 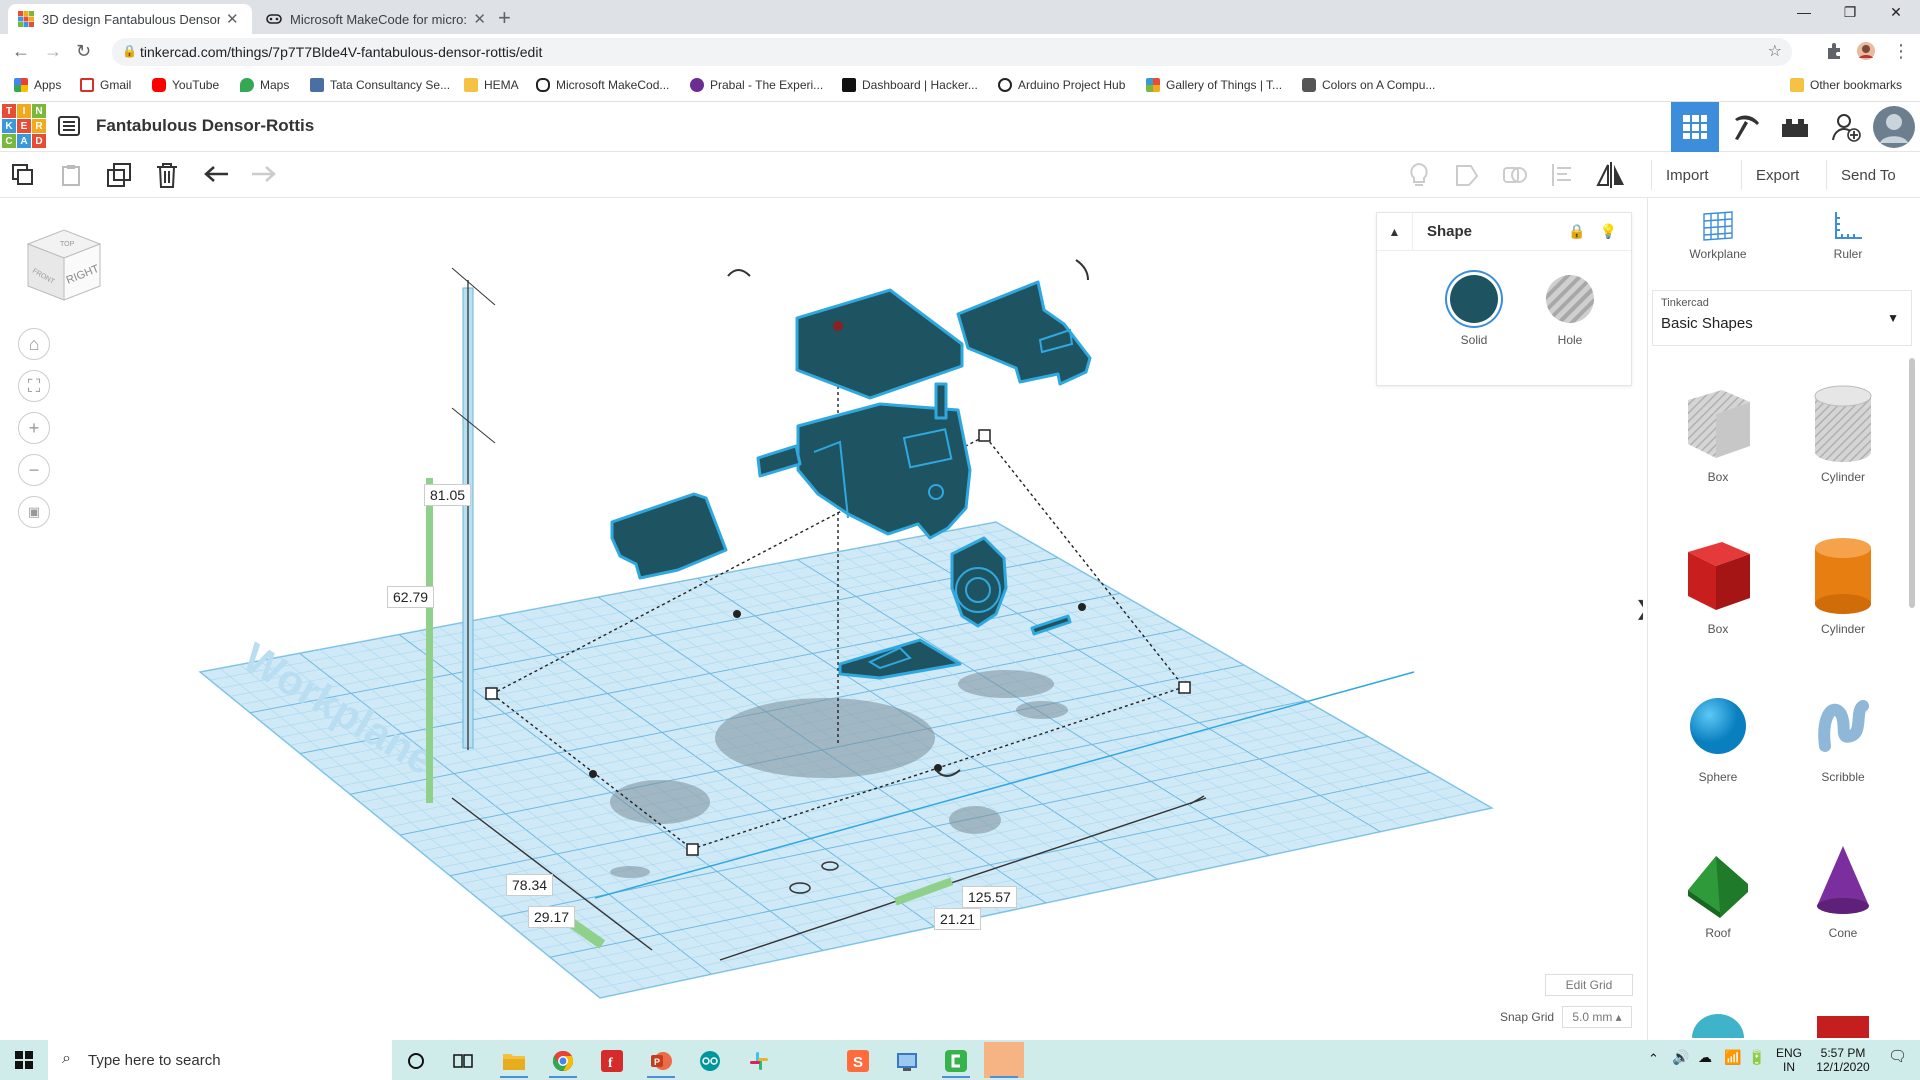 I want to click on clock: 5:57 PM 12/1/2020, so click(x=1843, y=1060).